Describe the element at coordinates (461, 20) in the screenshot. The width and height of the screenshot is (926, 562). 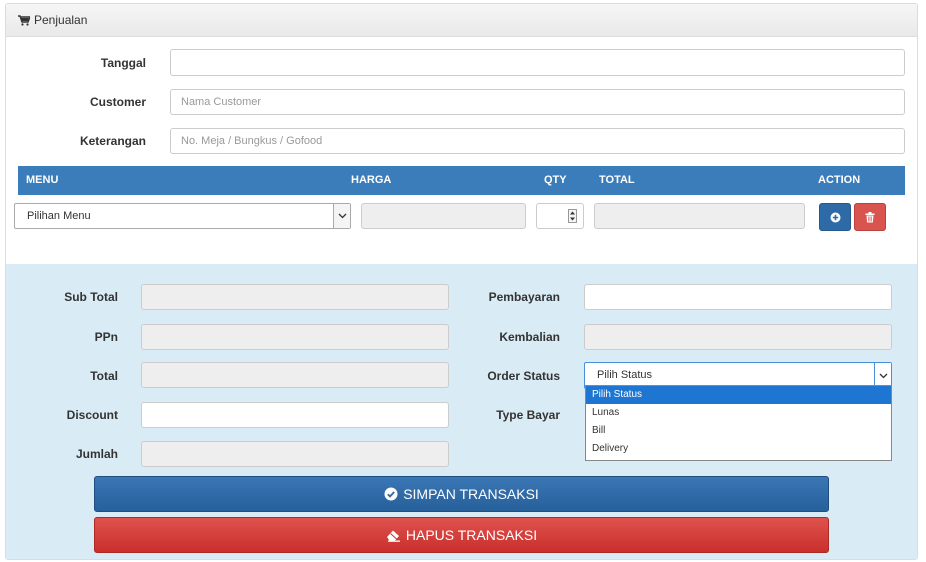
I see `panel-heading: Penjualan` at that location.